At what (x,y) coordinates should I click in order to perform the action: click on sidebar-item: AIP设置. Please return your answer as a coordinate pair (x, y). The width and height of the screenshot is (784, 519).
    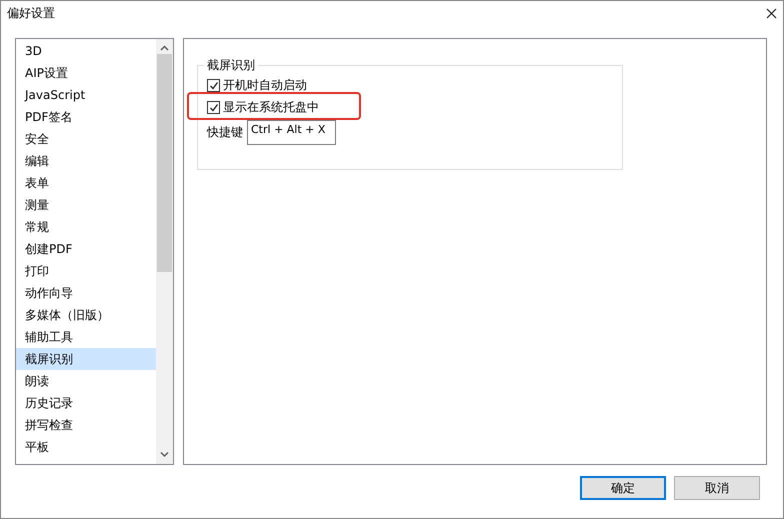
    Looking at the image, I should click on (86, 73).